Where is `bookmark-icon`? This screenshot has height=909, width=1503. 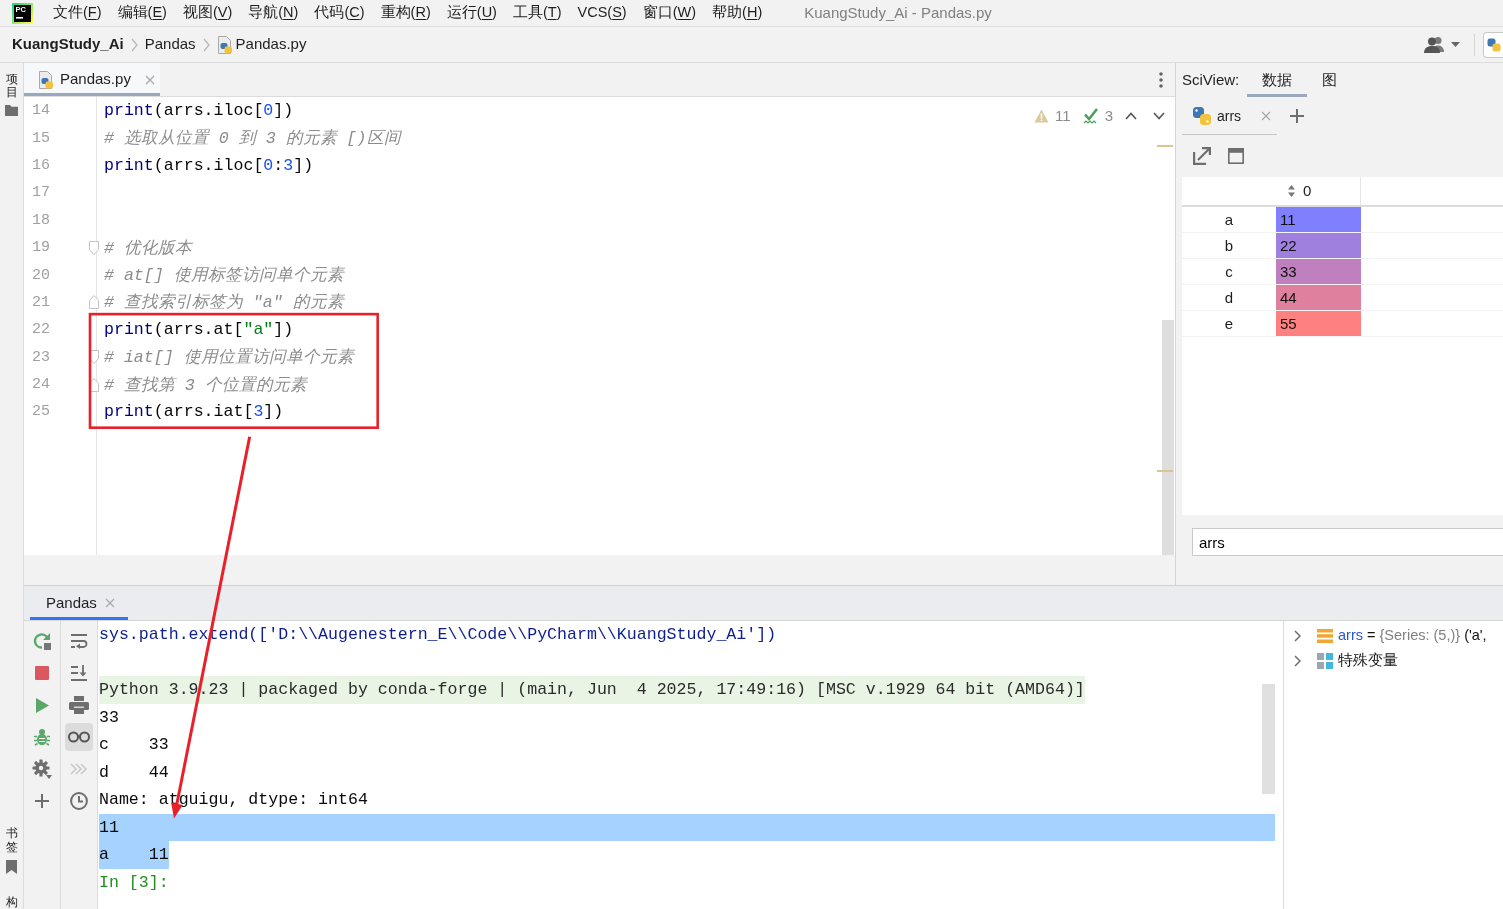
bookmark-icon is located at coordinates (11, 866).